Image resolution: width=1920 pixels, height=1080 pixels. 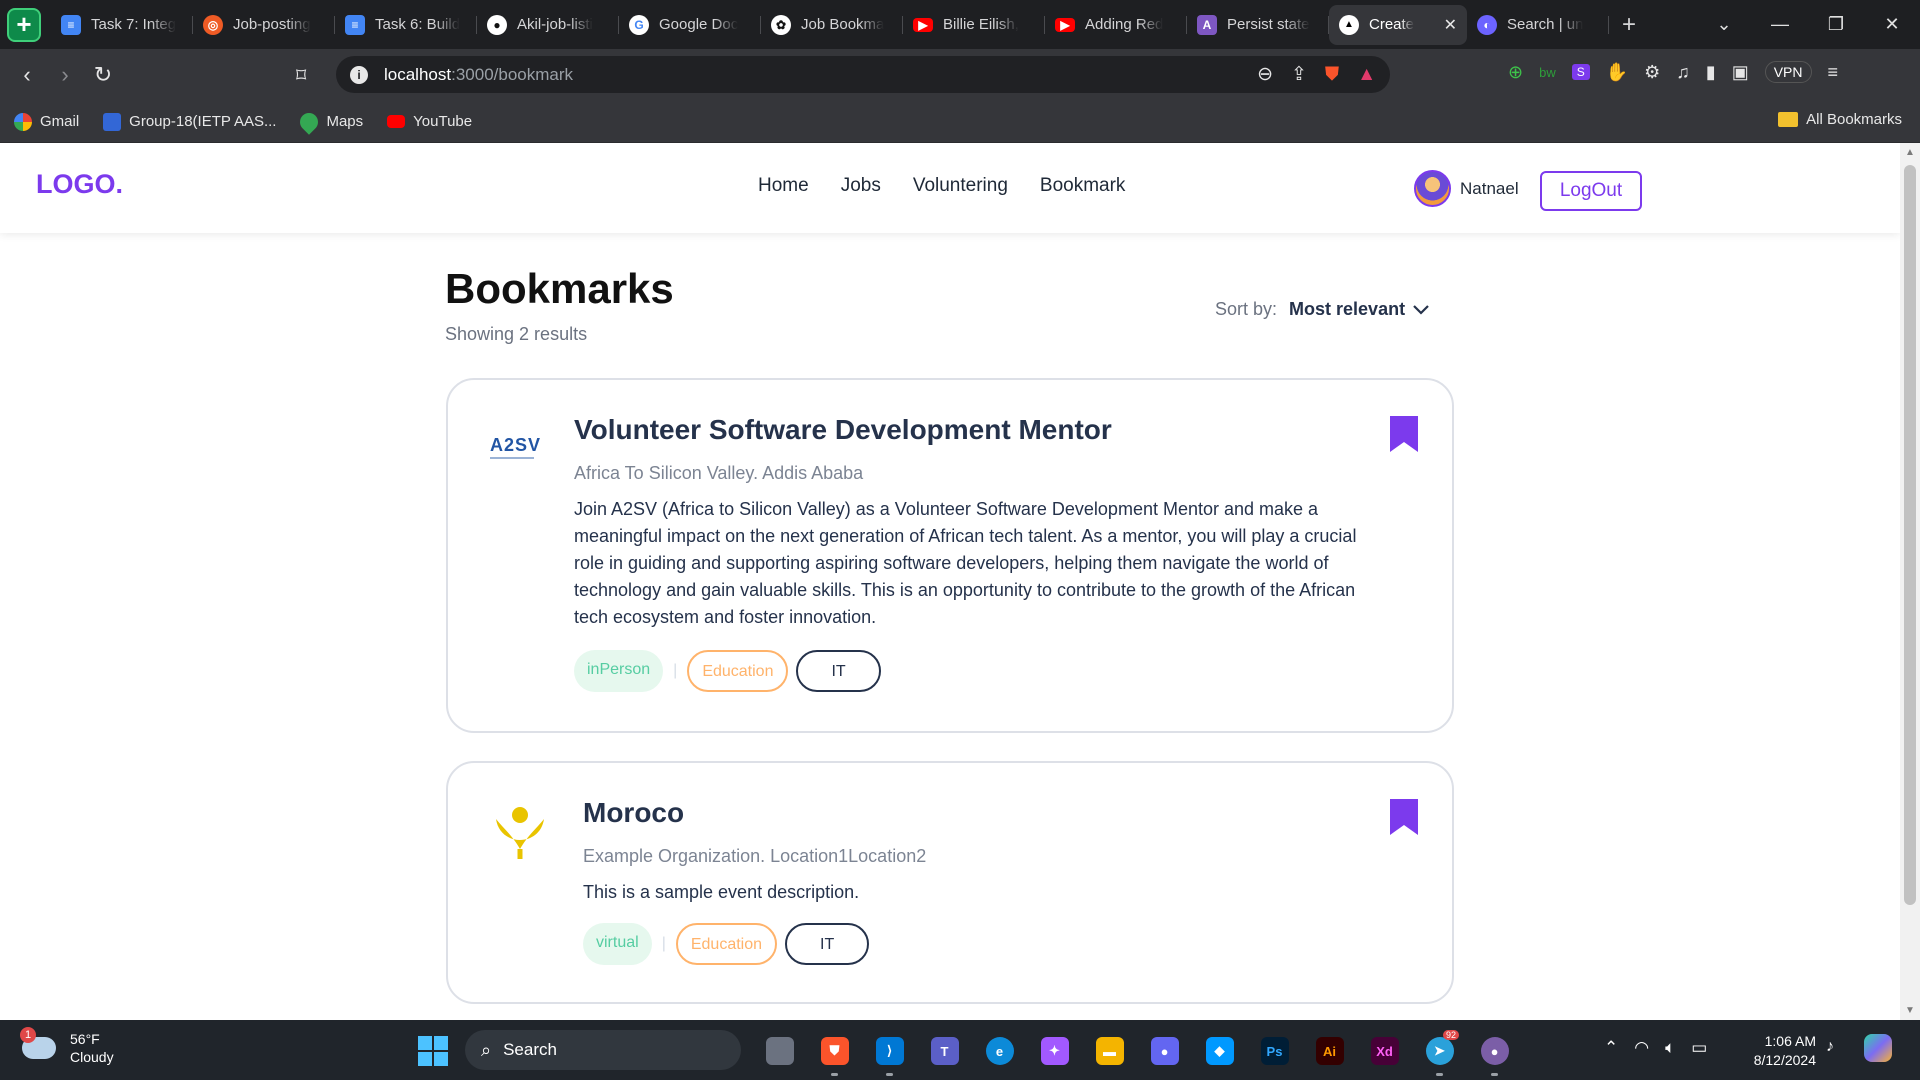 I want to click on new-tab-button: +, so click(x=1629, y=25).